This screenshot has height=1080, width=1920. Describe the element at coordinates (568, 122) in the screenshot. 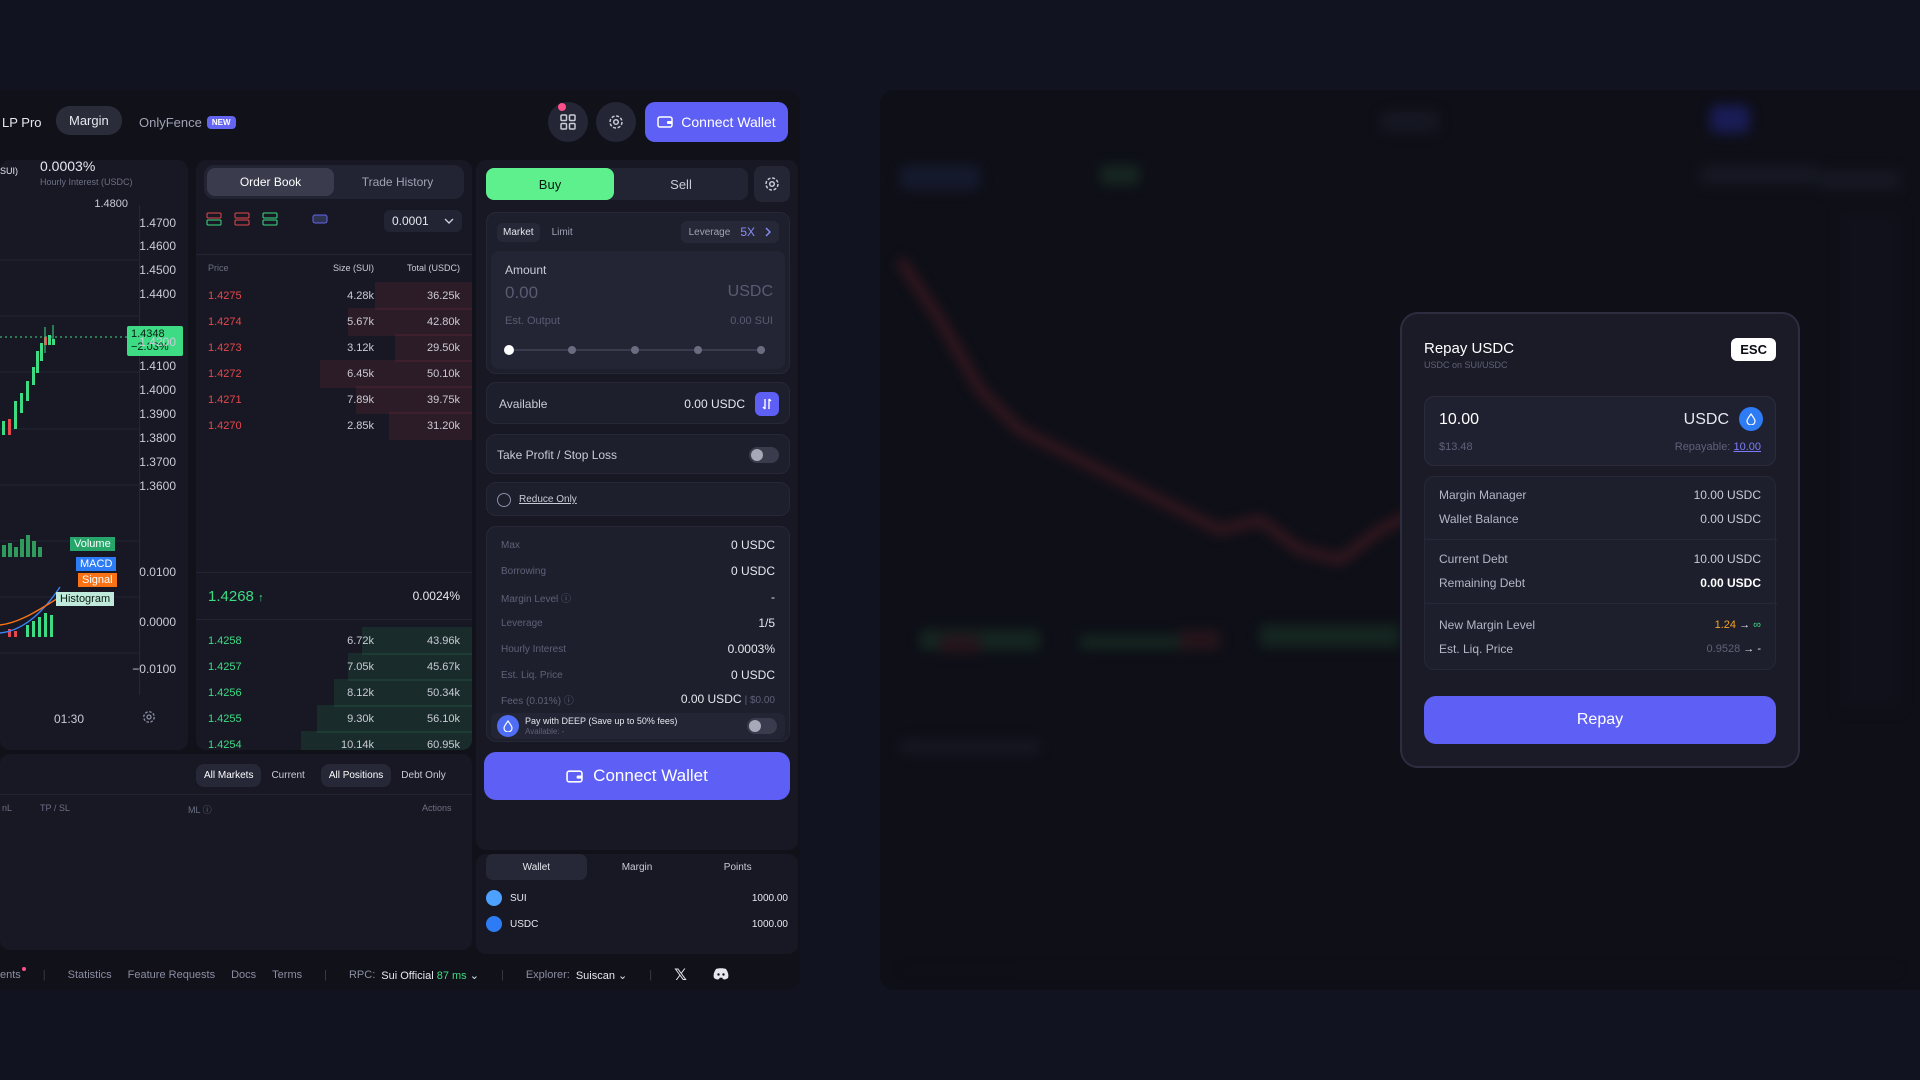

I see `apps-button` at that location.